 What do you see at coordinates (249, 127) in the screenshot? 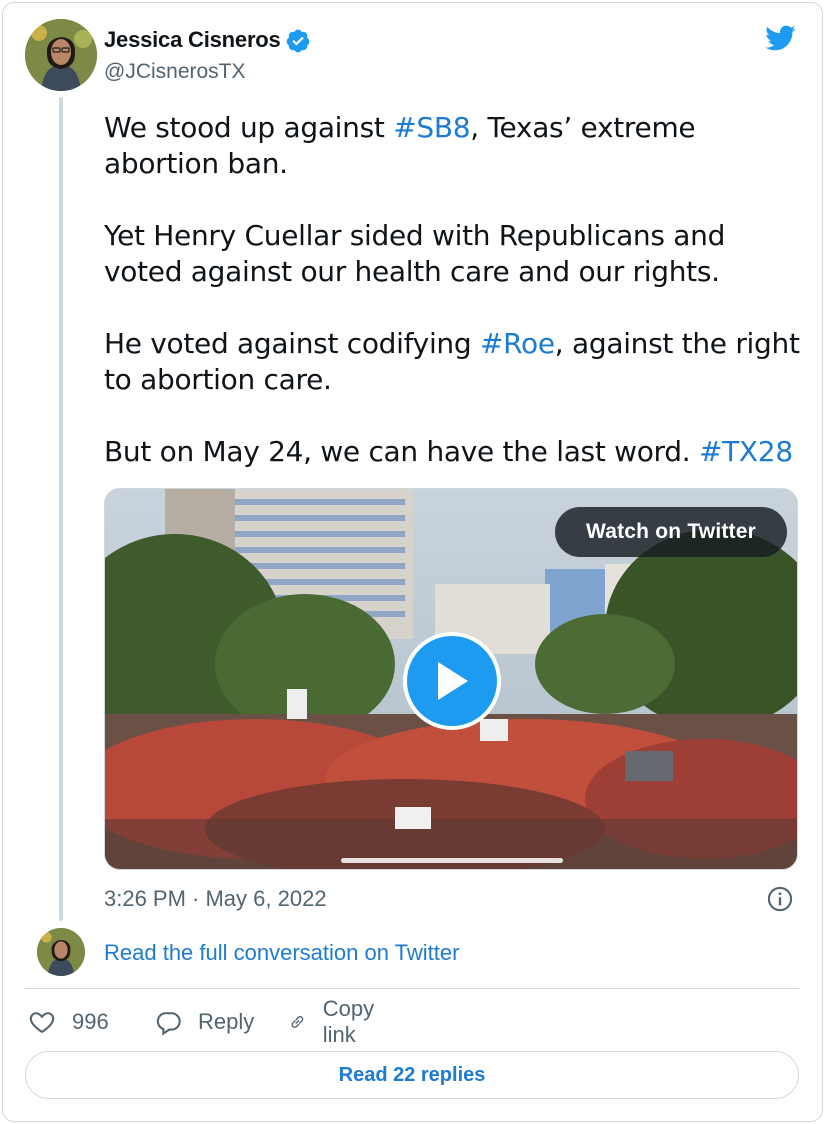
I see `tweet-text-segment: We stood up against` at bounding box center [249, 127].